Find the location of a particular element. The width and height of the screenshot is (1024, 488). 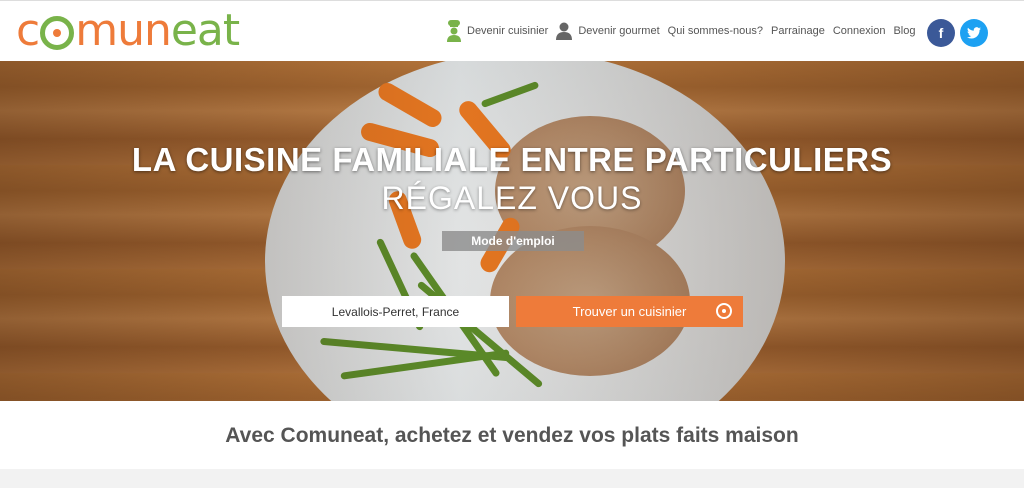

nav-label: Devenir cuisinier is located at coordinates (508, 31).